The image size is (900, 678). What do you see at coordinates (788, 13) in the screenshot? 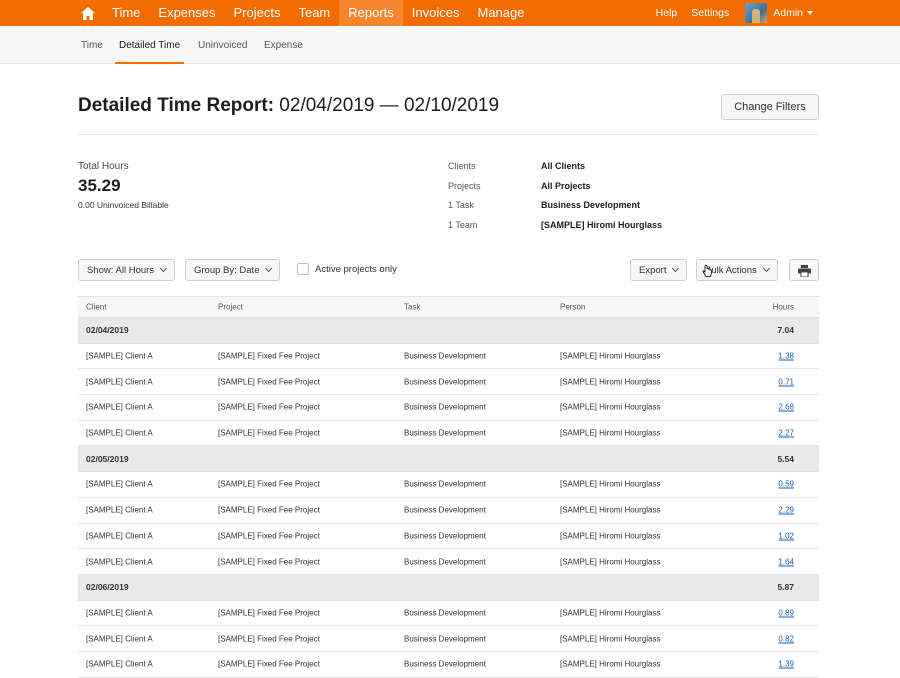
I see `user-menu: Admin` at bounding box center [788, 13].